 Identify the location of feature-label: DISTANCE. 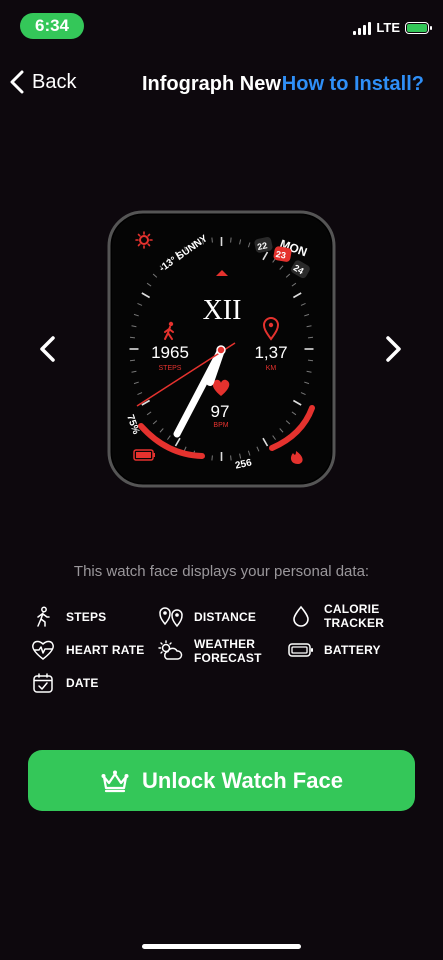
(225, 617).